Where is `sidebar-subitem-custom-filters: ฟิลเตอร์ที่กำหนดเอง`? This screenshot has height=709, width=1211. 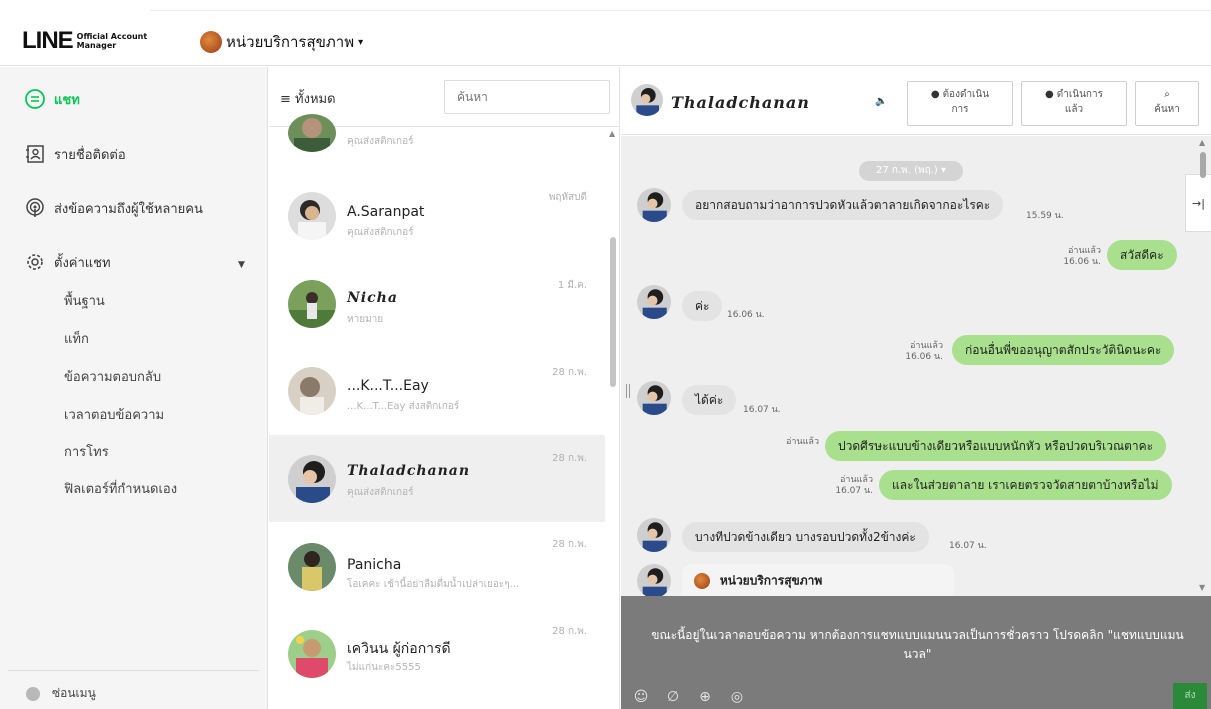 sidebar-subitem-custom-filters: ฟิลเตอร์ที่กำหนดเอง is located at coordinates (120, 488).